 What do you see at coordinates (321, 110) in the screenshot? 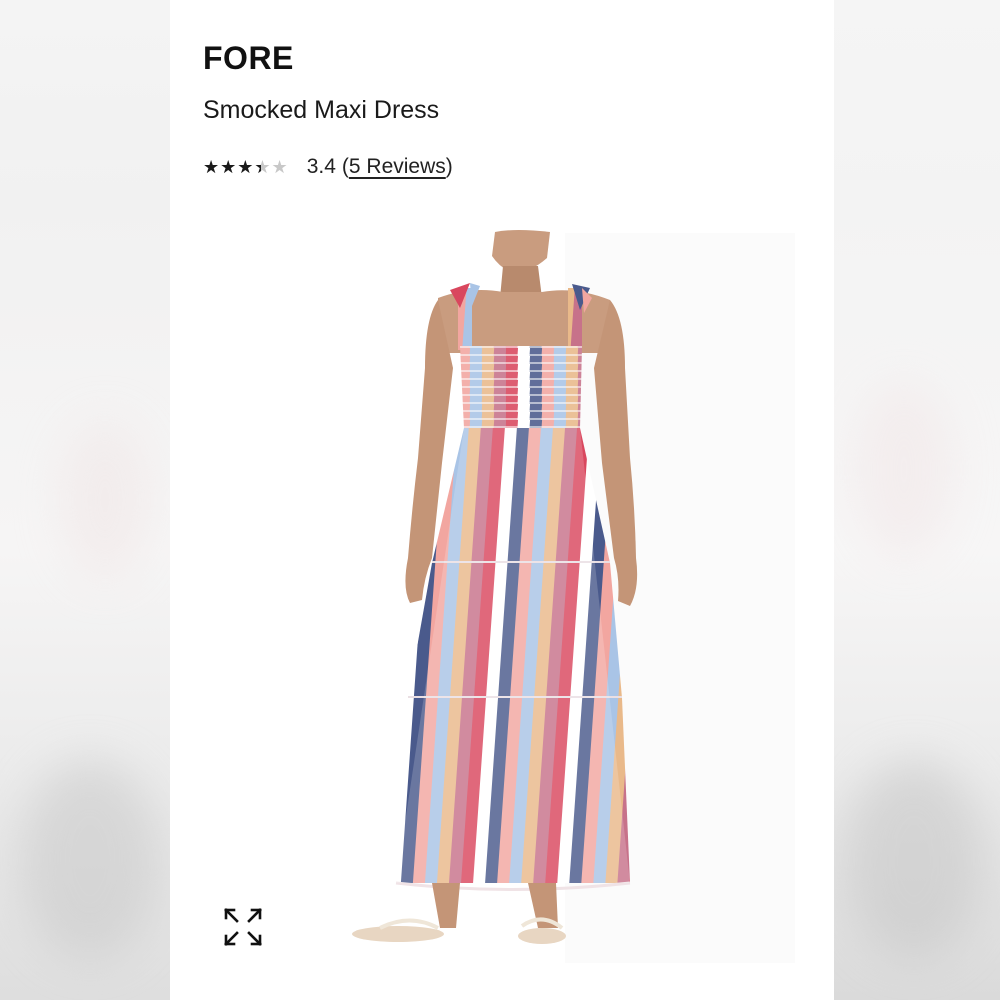
I see `product-title: Smocked Maxi Dress` at bounding box center [321, 110].